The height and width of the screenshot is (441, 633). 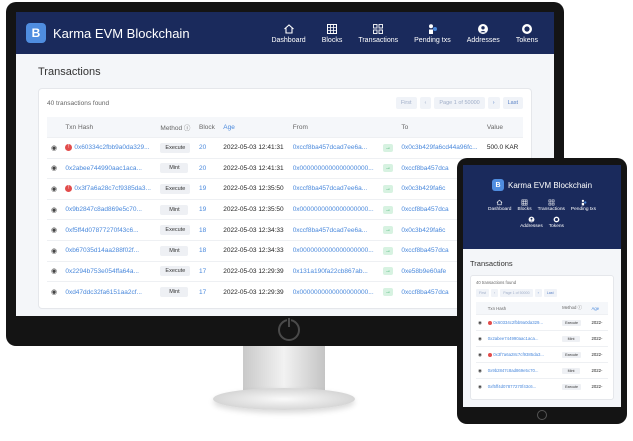 I want to click on tablet-table-row: ◉ 0x3f7a6a28c7cf9385da3... Execute 2022-, so click(x=542, y=354).